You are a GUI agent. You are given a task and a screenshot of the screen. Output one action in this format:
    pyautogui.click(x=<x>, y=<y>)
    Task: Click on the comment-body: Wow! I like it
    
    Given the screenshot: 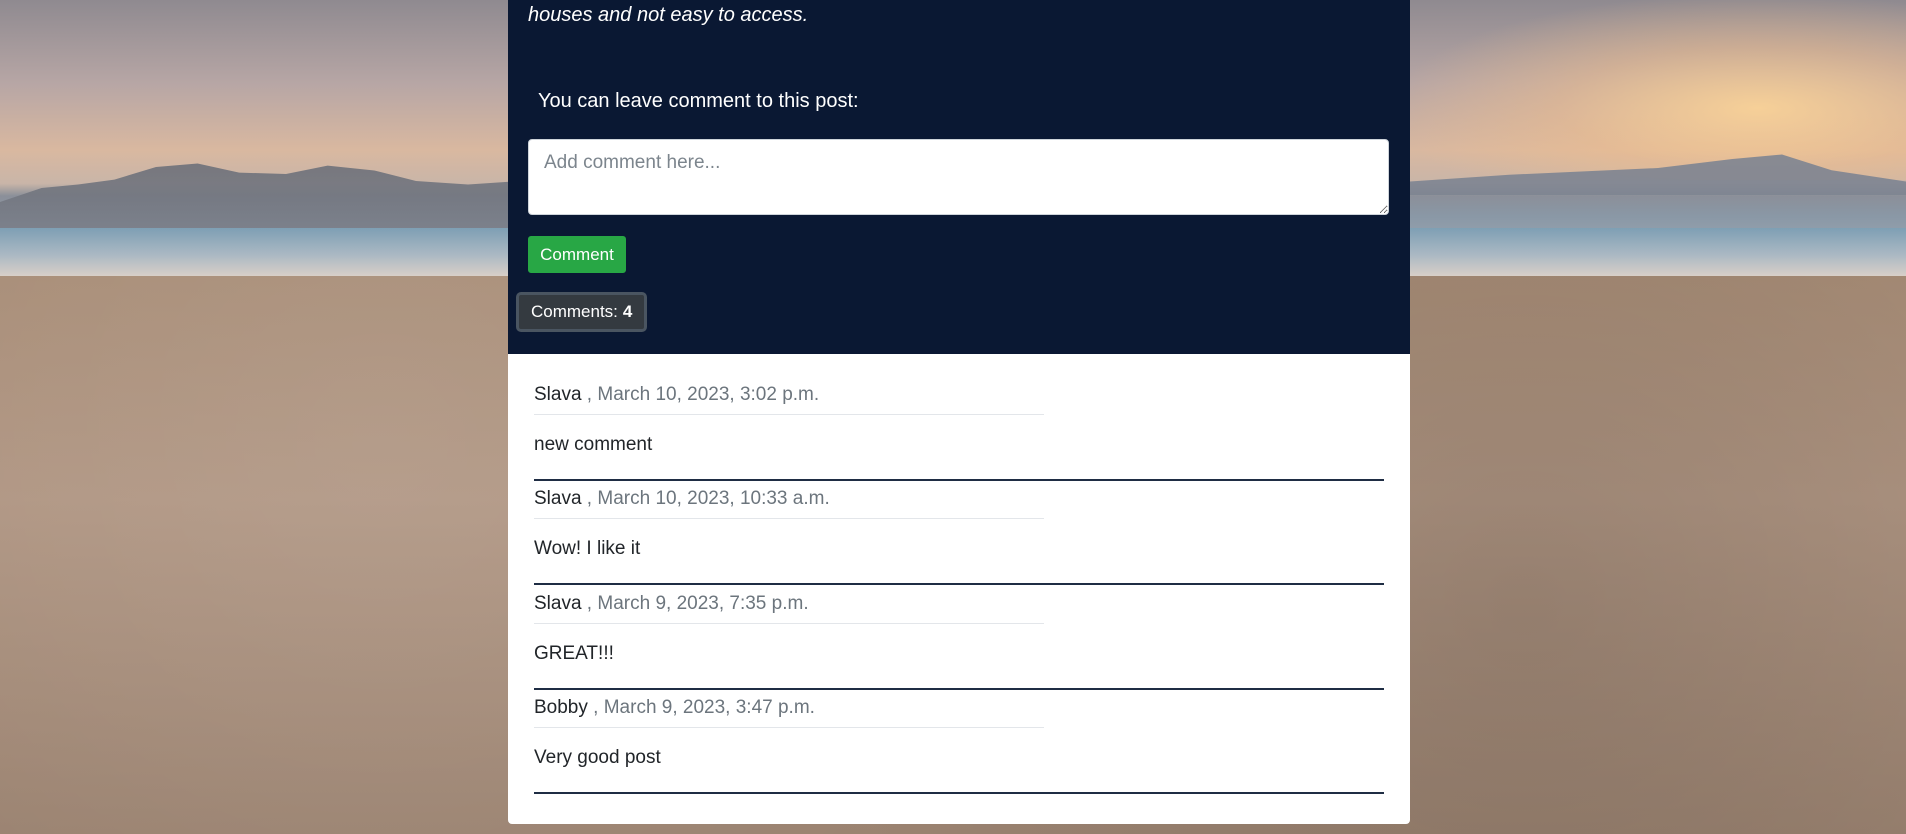 What is the action you would take?
    pyautogui.click(x=587, y=548)
    